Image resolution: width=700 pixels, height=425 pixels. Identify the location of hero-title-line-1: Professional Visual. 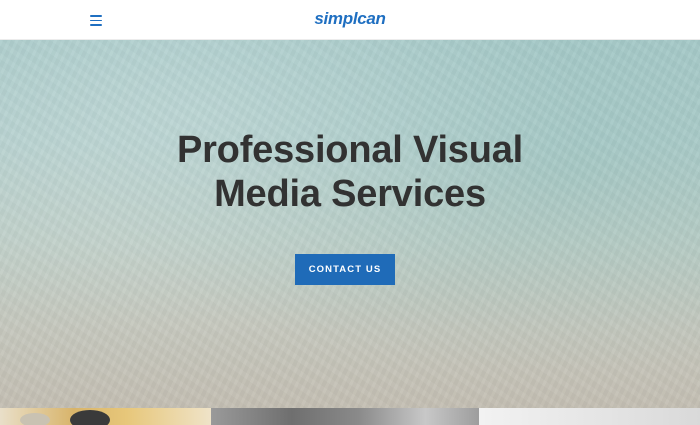
(350, 150).